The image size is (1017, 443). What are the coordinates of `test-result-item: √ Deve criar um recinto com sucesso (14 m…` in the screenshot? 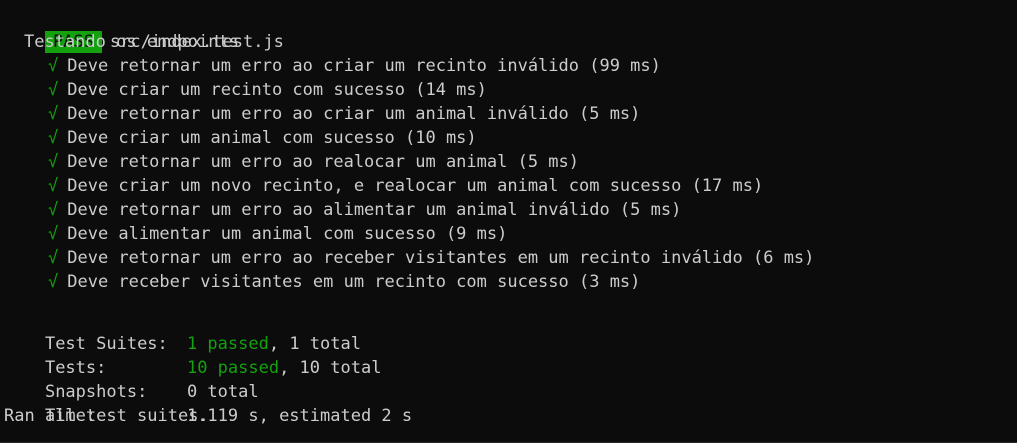 It's located at (508, 90).